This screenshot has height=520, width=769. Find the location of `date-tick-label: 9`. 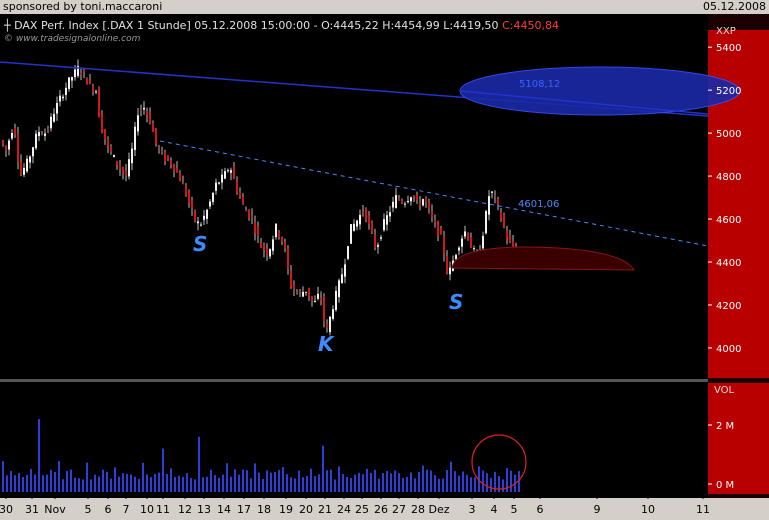

date-tick-label: 9 is located at coordinates (597, 509).